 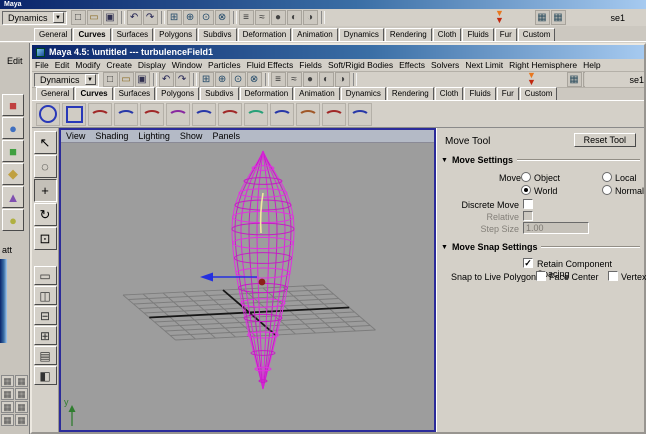 What do you see at coordinates (226, 136) in the screenshot?
I see `viewport-menu-item: Panels` at bounding box center [226, 136].